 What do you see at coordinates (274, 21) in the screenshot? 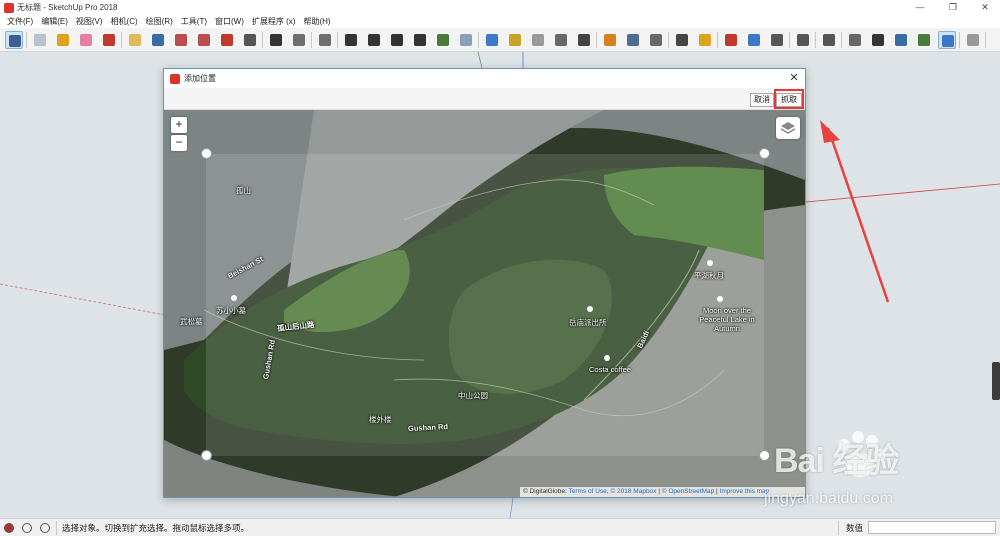
I see `menu-extensions: 扩展程序 (x)` at bounding box center [274, 21].